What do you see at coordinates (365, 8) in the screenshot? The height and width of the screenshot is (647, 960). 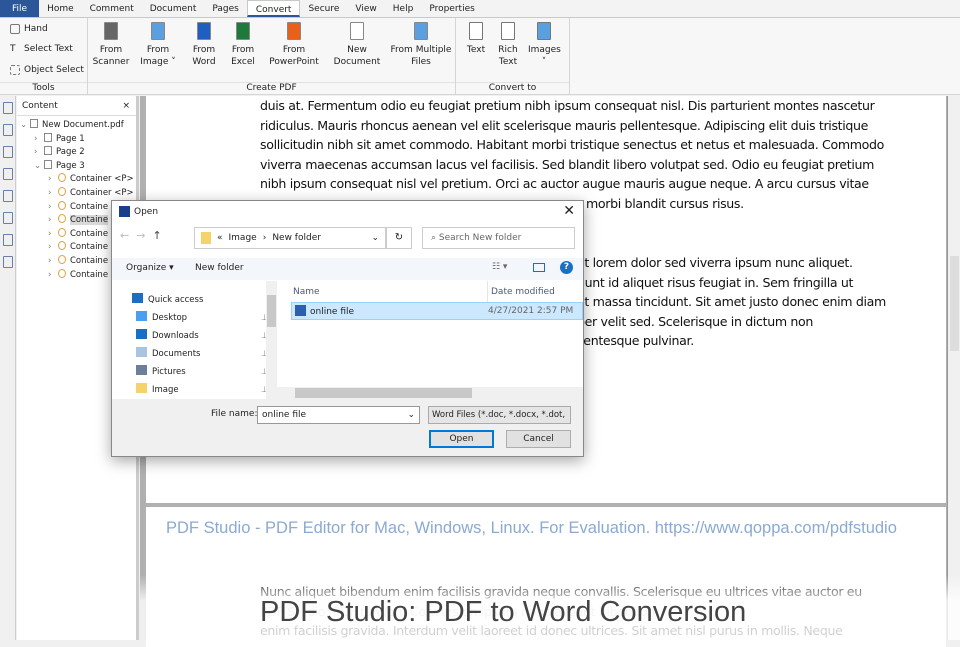 I see `tab-view: View` at bounding box center [365, 8].